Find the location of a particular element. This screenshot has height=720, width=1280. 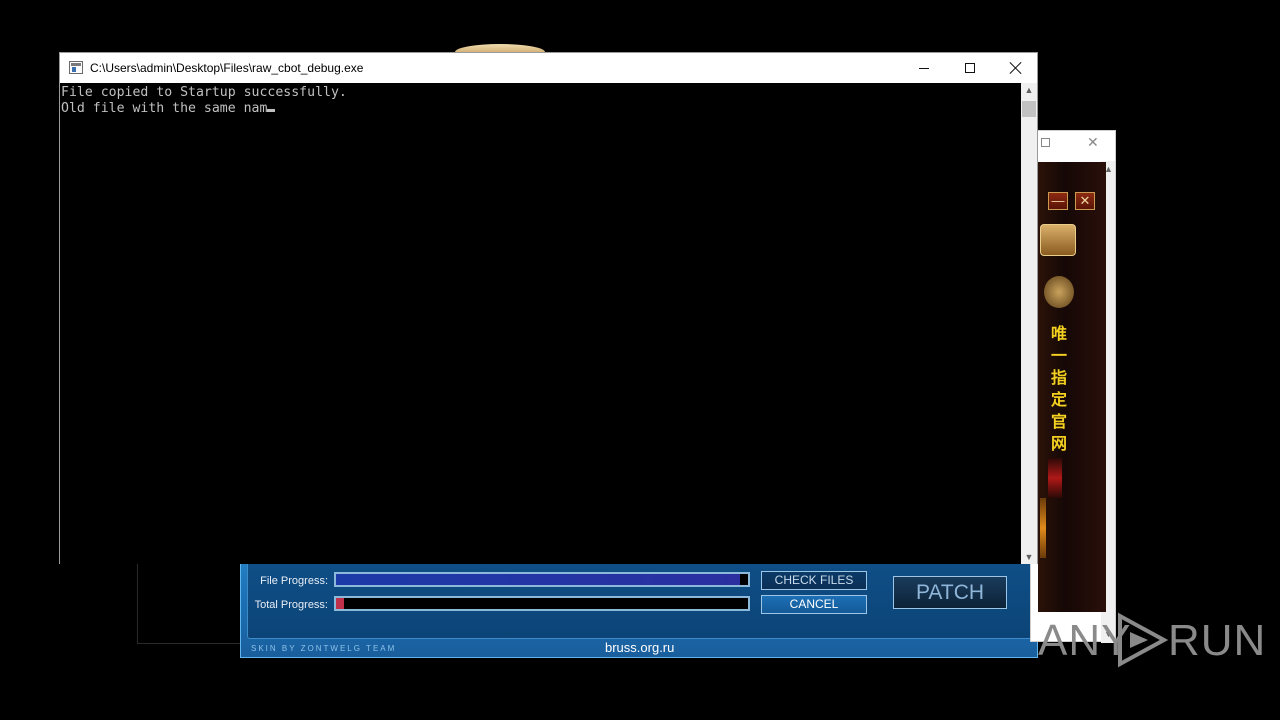

game-gold-button is located at coordinates (1058, 240).